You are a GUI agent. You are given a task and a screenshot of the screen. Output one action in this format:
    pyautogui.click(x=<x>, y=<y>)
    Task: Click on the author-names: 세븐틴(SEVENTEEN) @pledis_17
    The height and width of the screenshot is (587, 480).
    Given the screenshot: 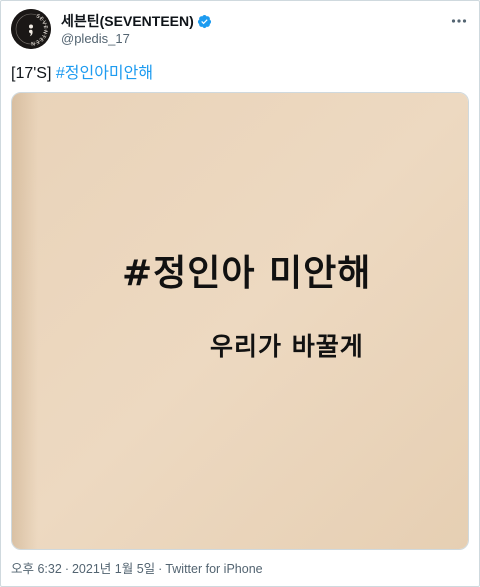 What is the action you would take?
    pyautogui.click(x=136, y=30)
    